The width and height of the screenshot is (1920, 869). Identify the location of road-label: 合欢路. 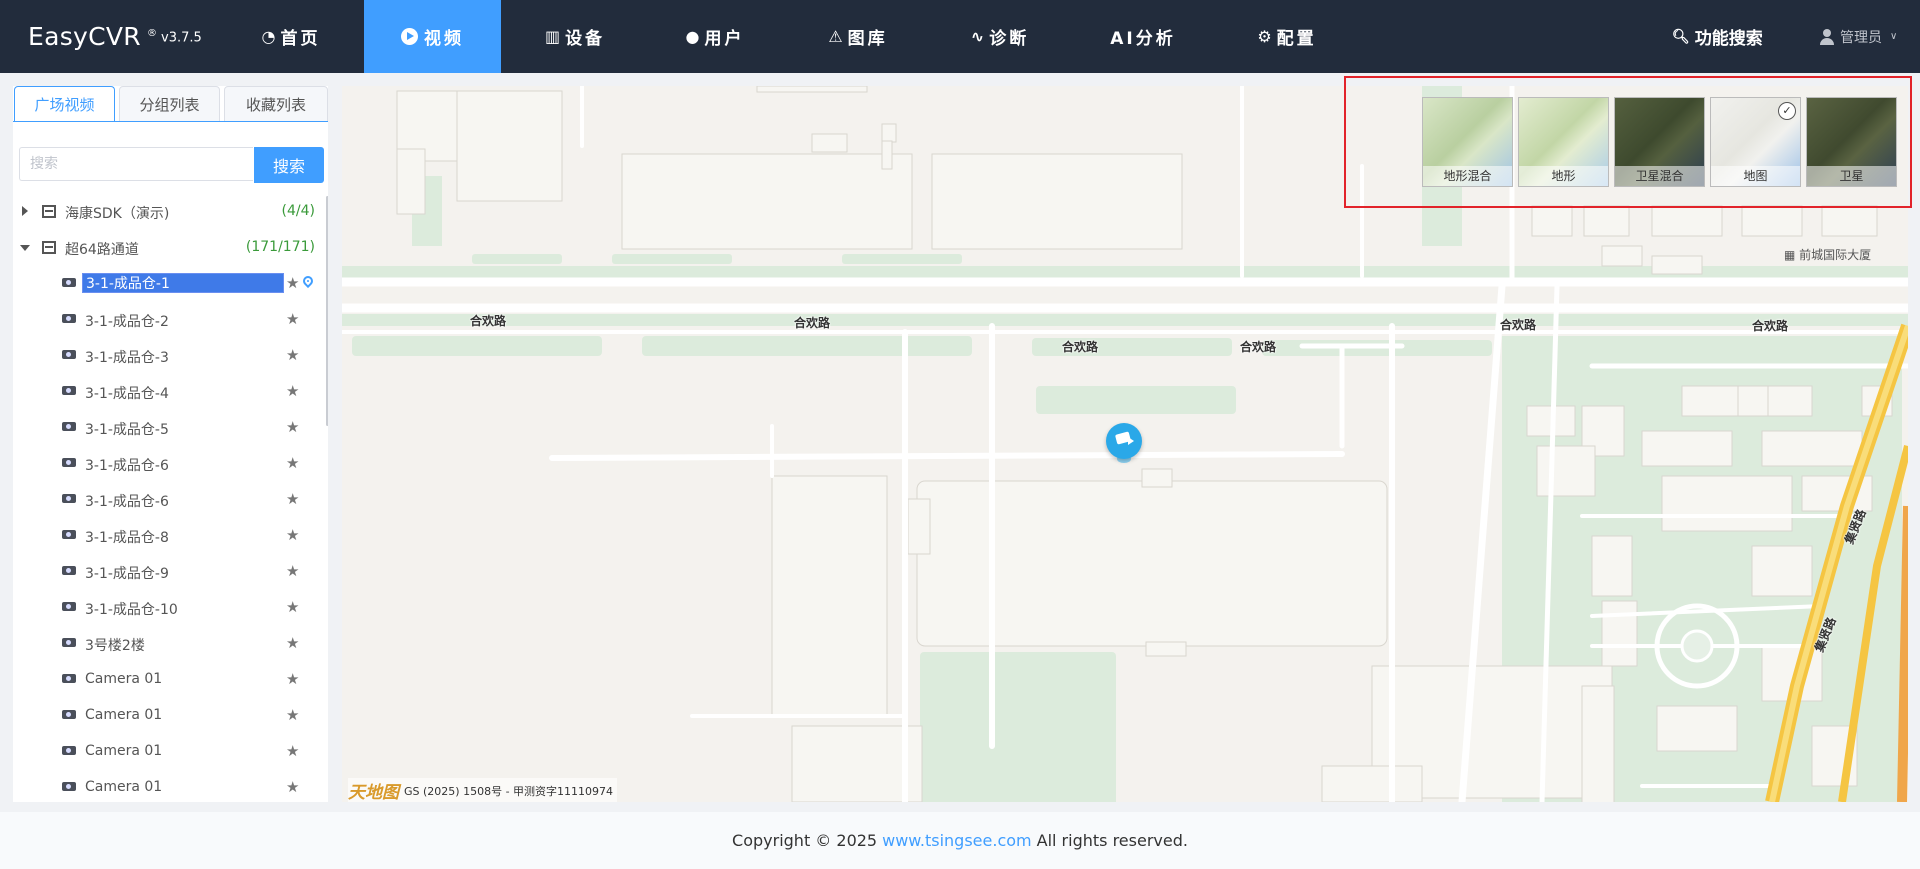
(1770, 326).